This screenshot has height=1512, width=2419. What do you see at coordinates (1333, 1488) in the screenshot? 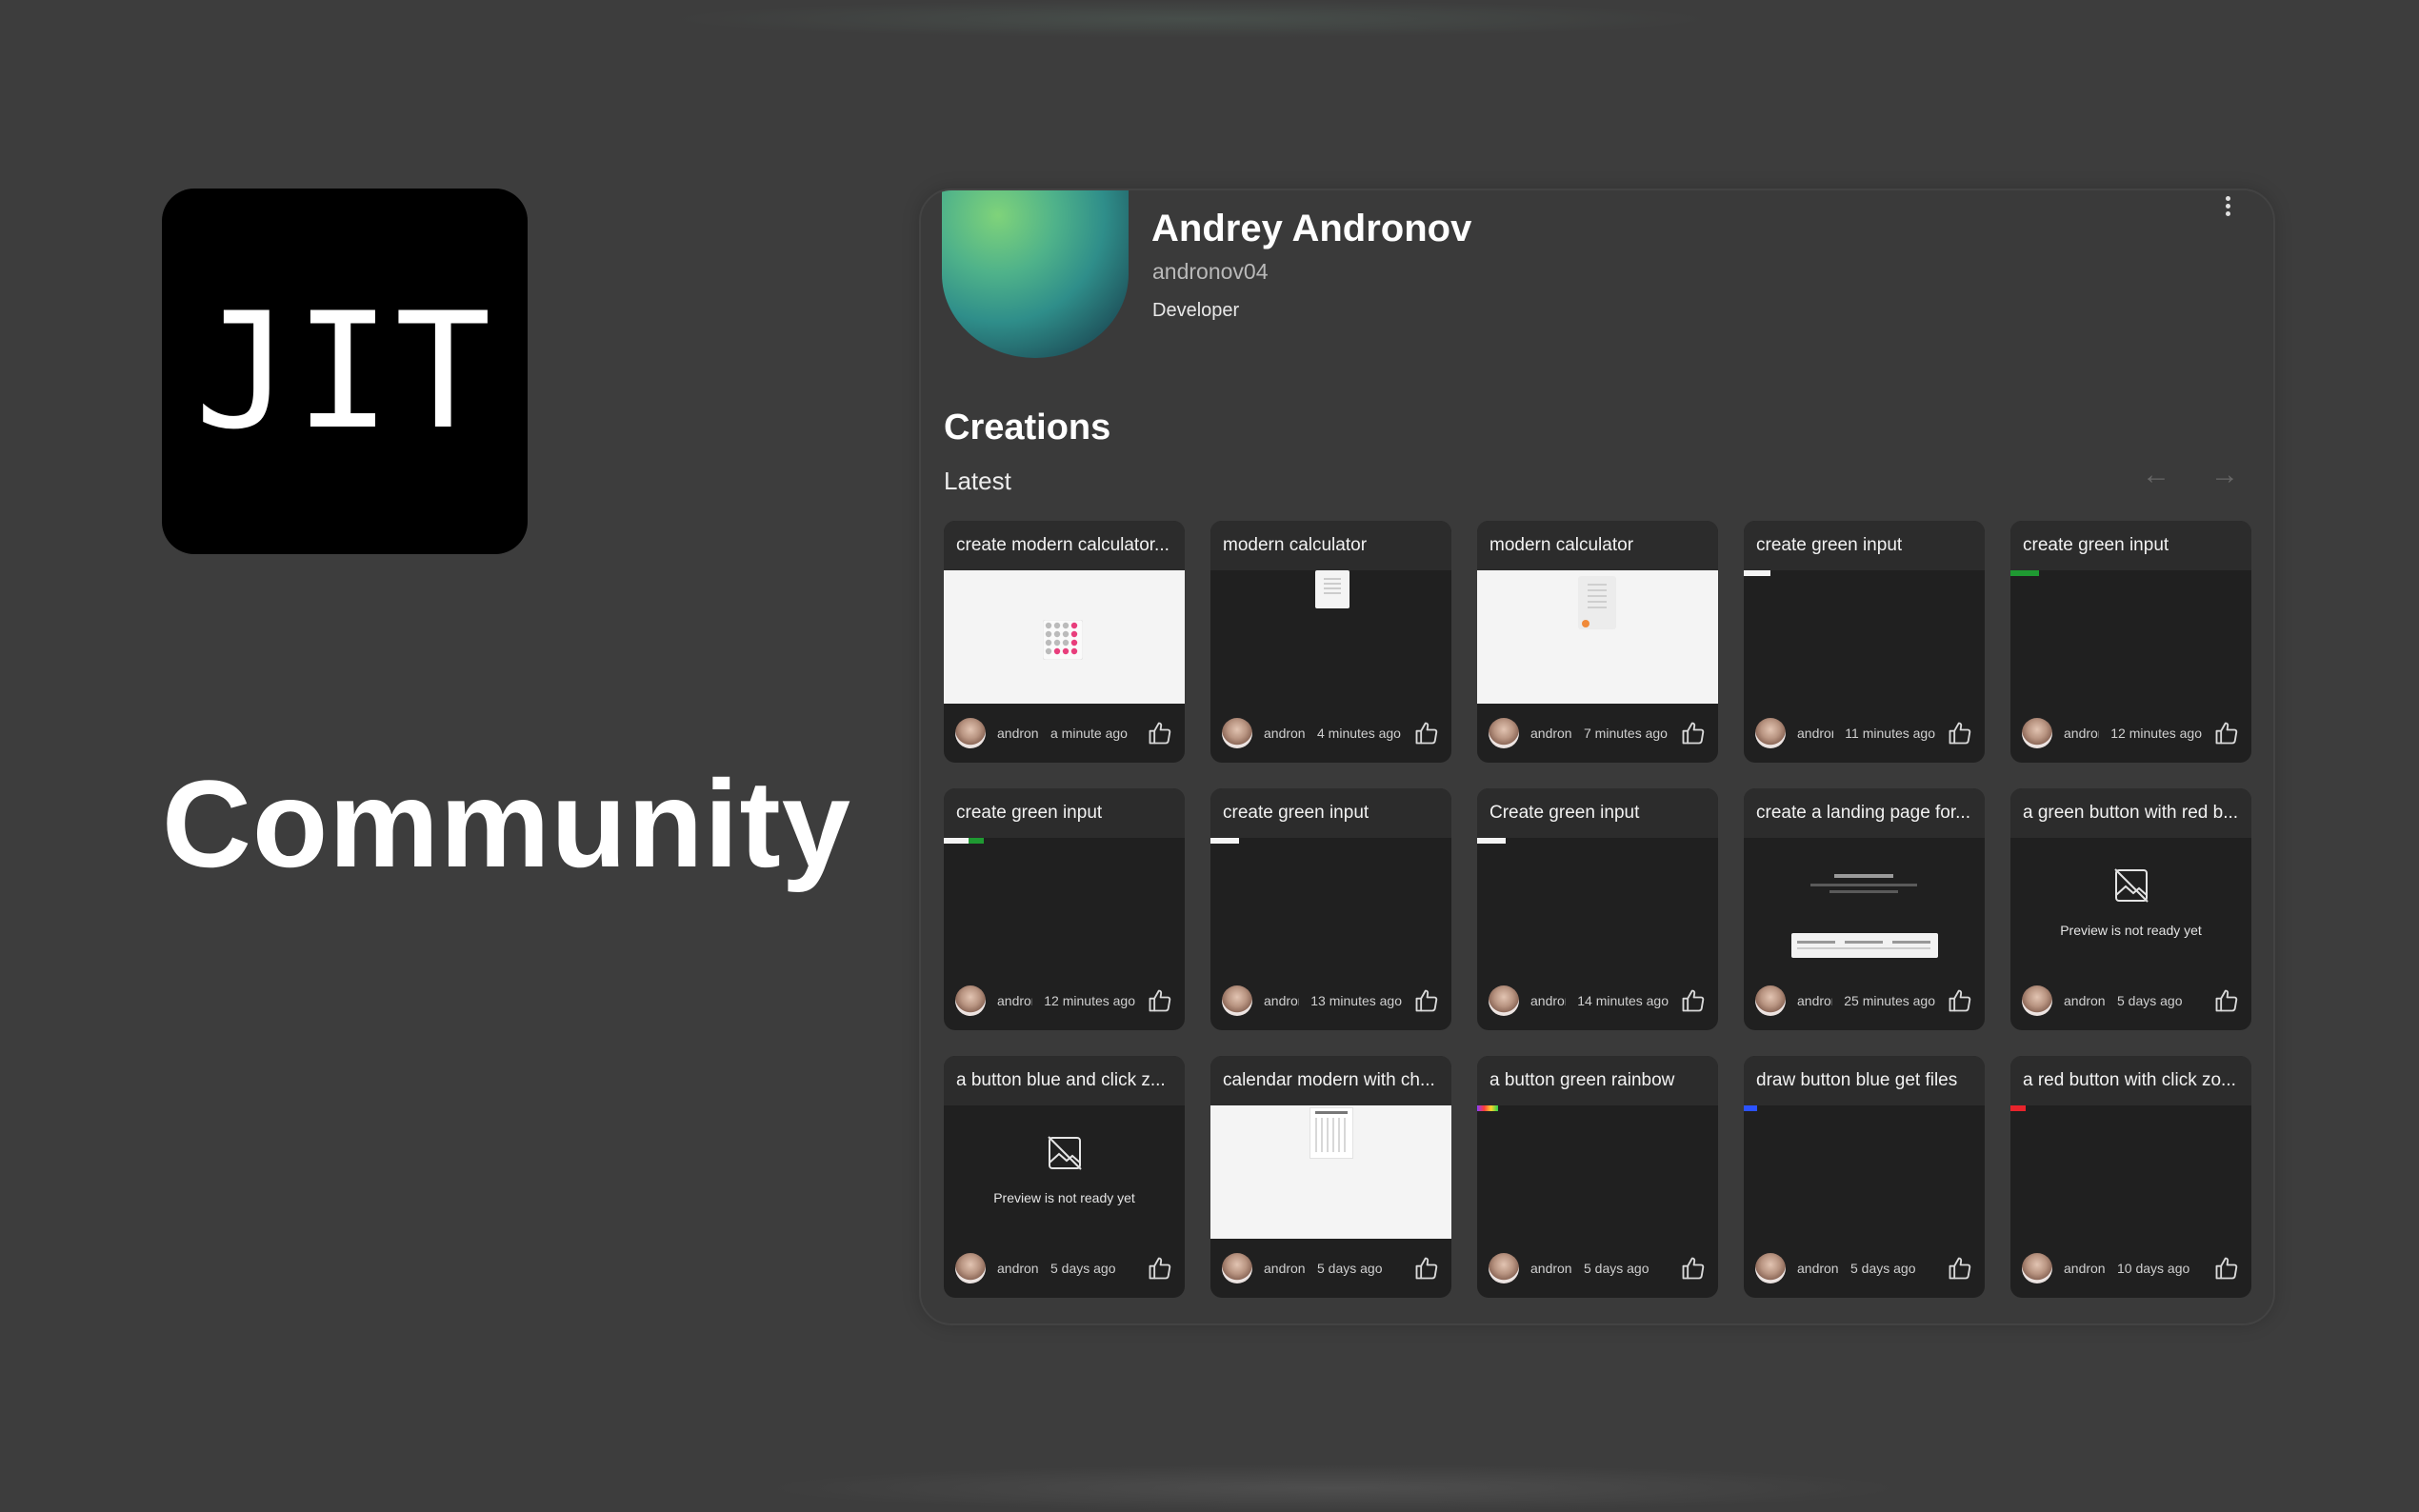
I see `bottom-glow` at bounding box center [1333, 1488].